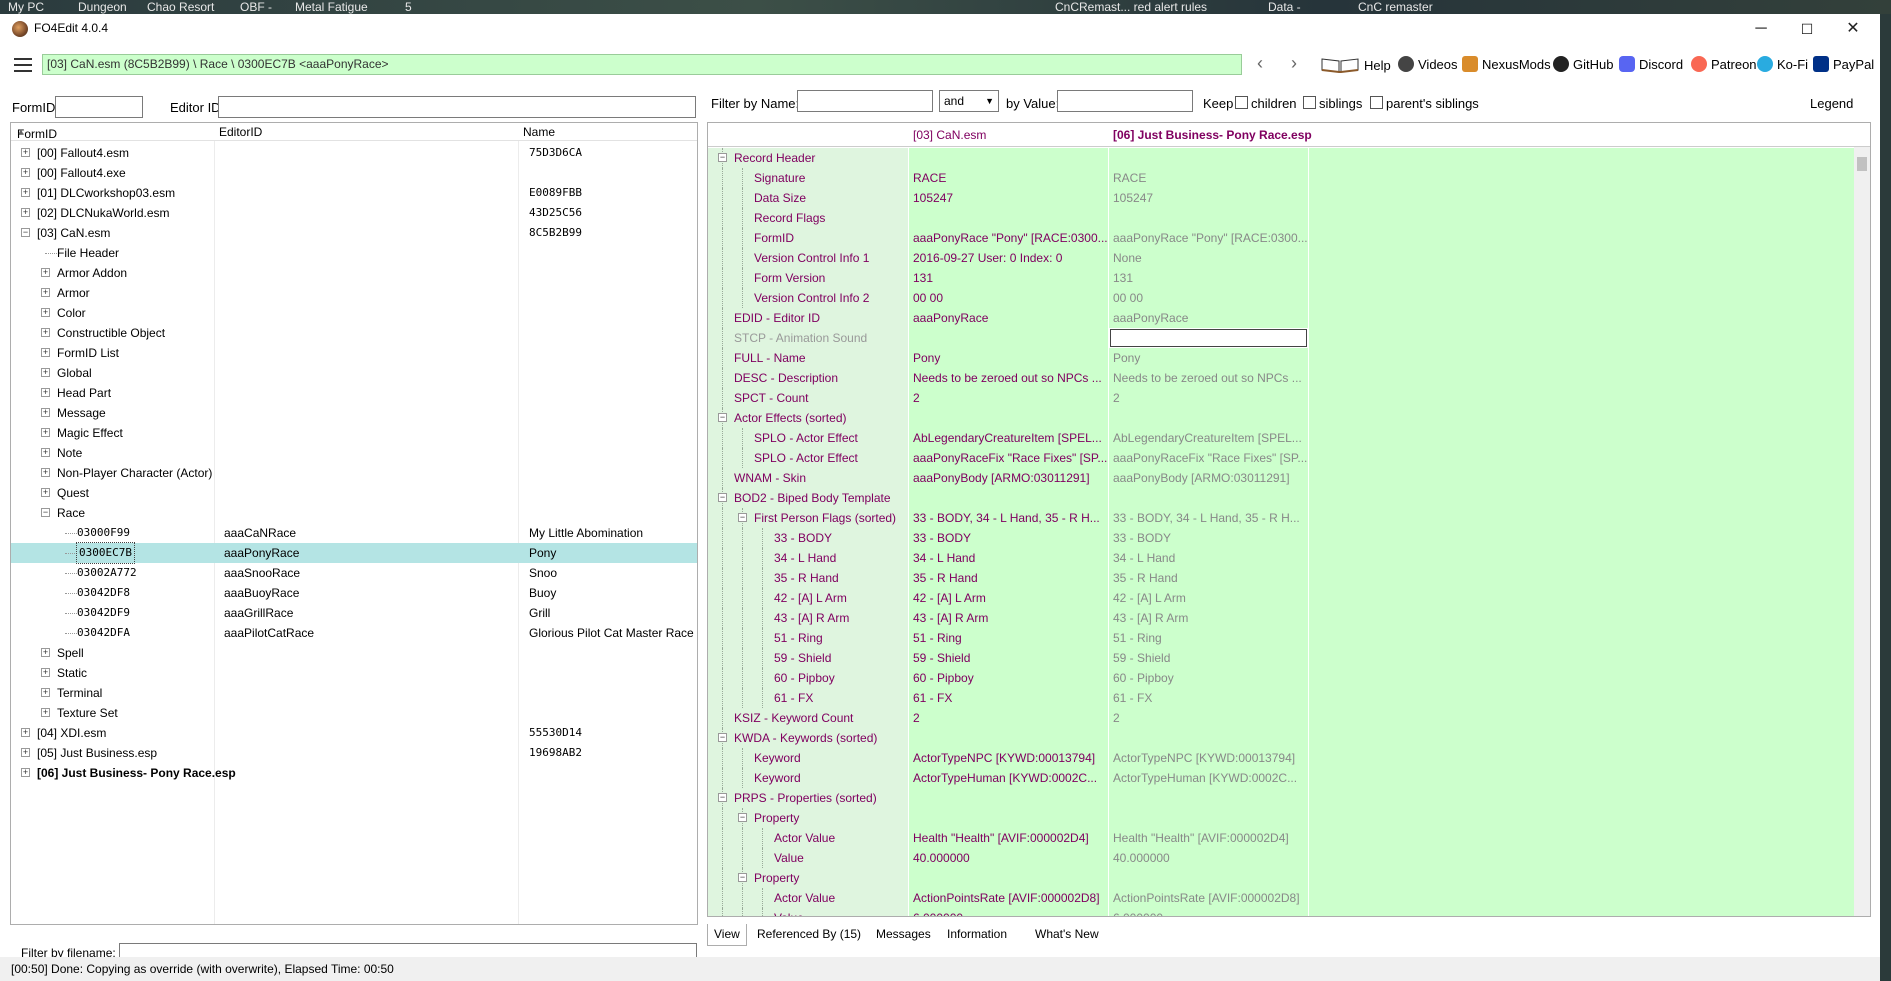  I want to click on help-link: Help, so click(1355, 65).